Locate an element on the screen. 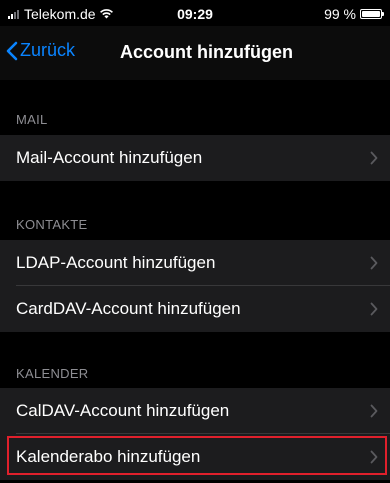  section-header-mail: MAIL is located at coordinates (32, 119).